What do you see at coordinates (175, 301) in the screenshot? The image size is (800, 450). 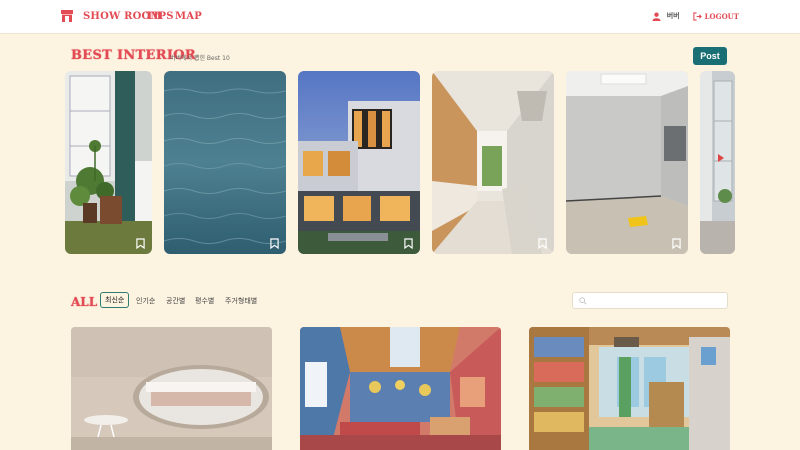 I see `tab-by-space: 공간별` at bounding box center [175, 301].